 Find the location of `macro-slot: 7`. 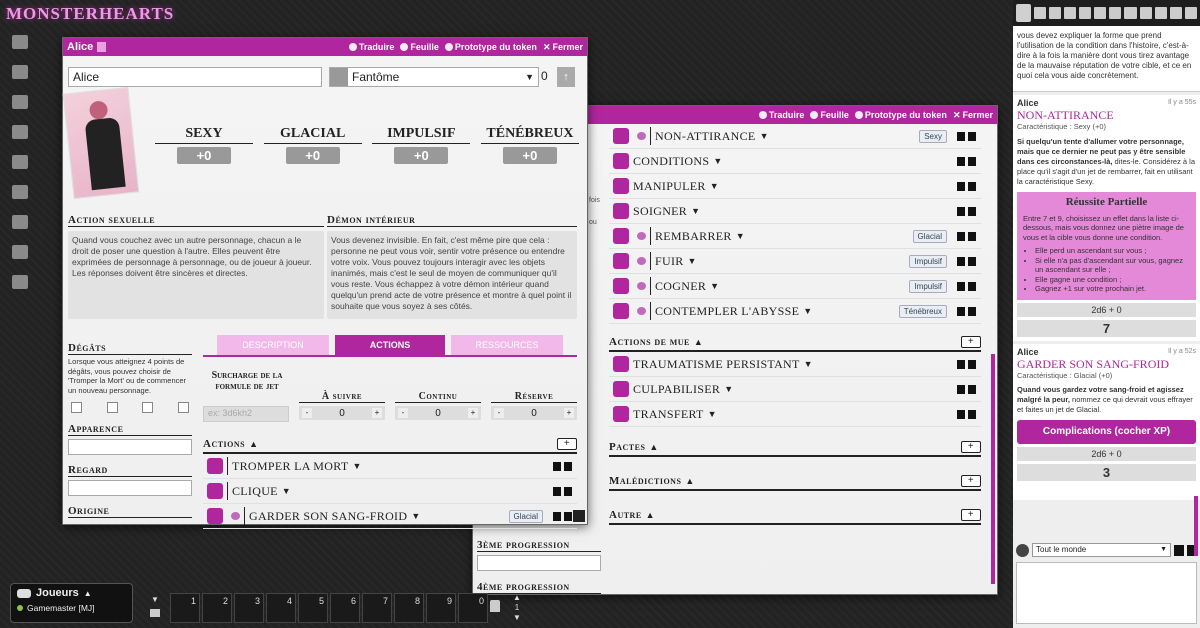

macro-slot: 7 is located at coordinates (377, 608).